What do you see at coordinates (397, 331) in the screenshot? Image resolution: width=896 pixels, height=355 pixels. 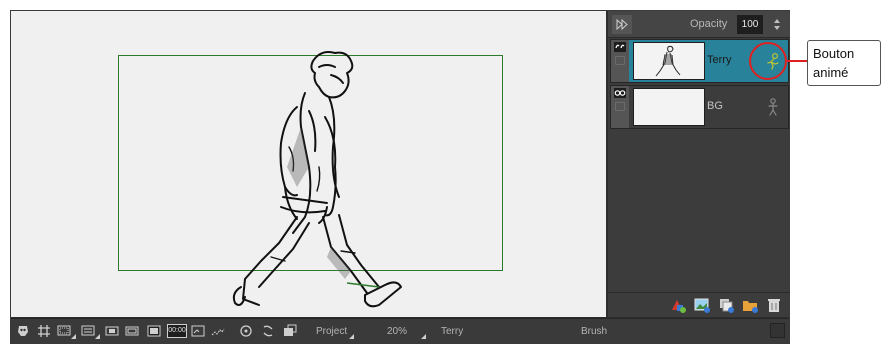 I see `zoom-dropdown: 20%` at bounding box center [397, 331].